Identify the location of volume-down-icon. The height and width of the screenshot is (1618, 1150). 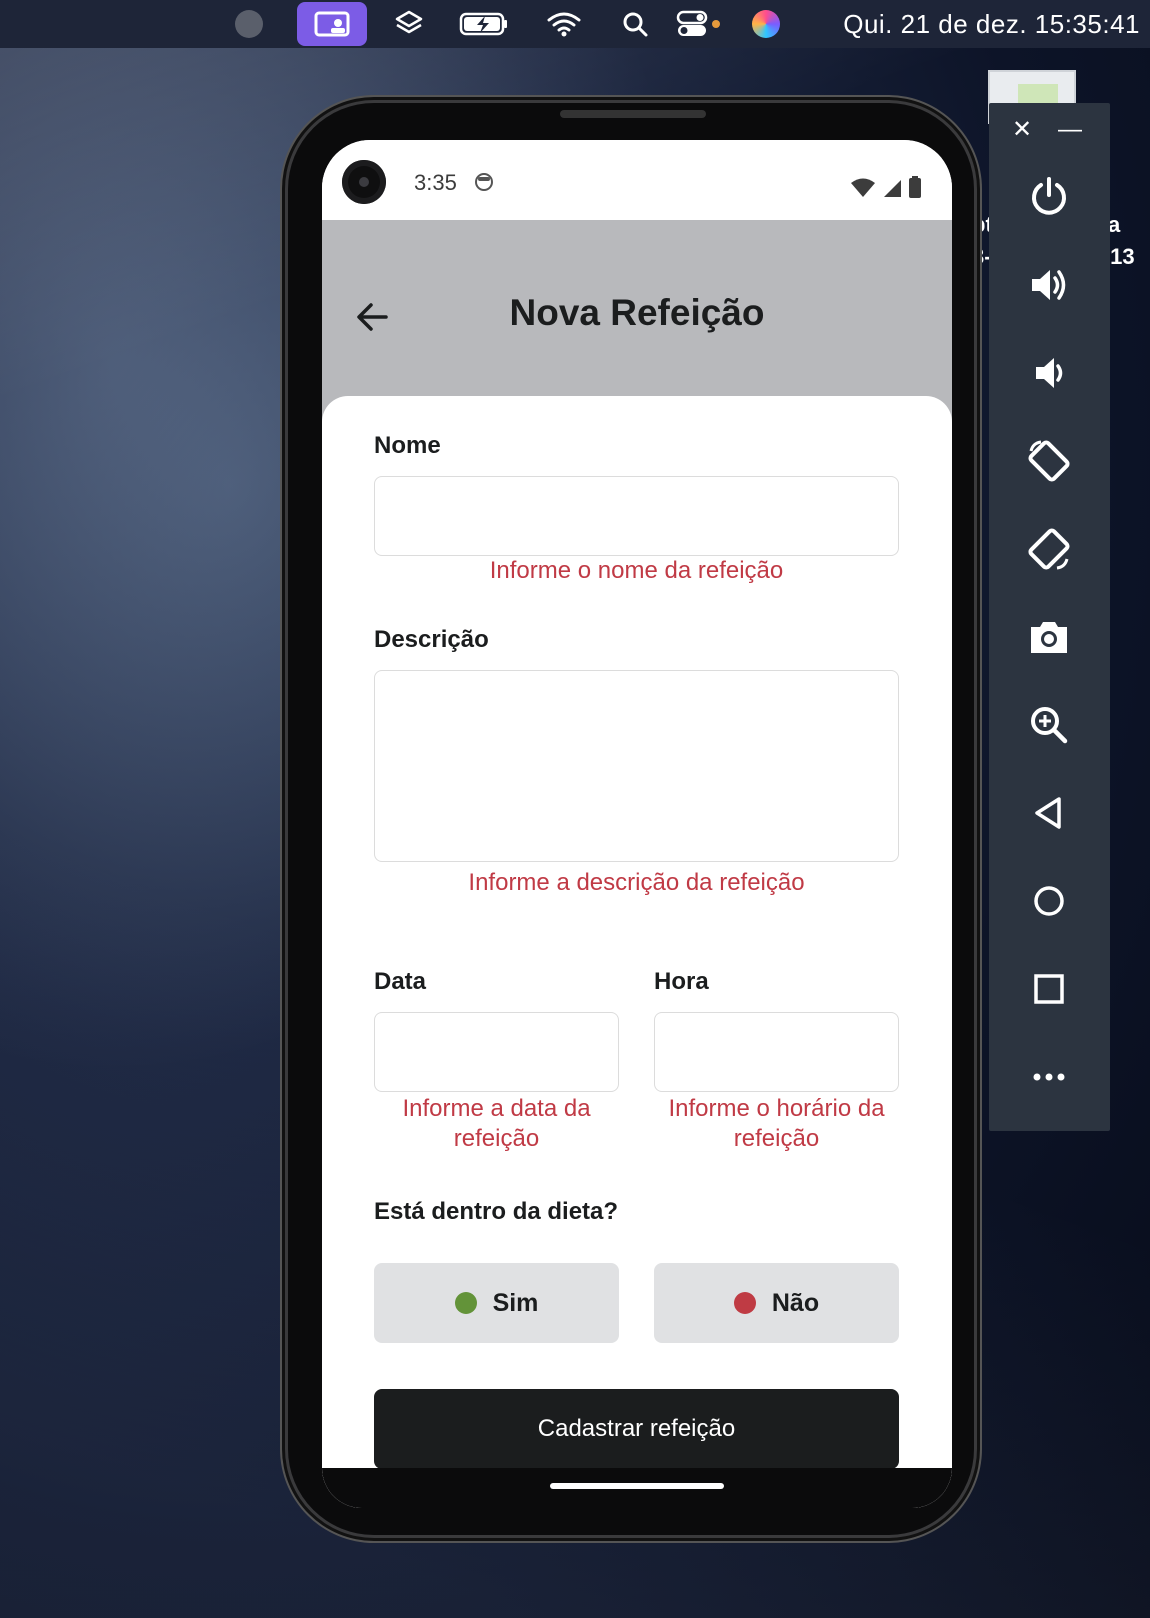
(1049, 373).